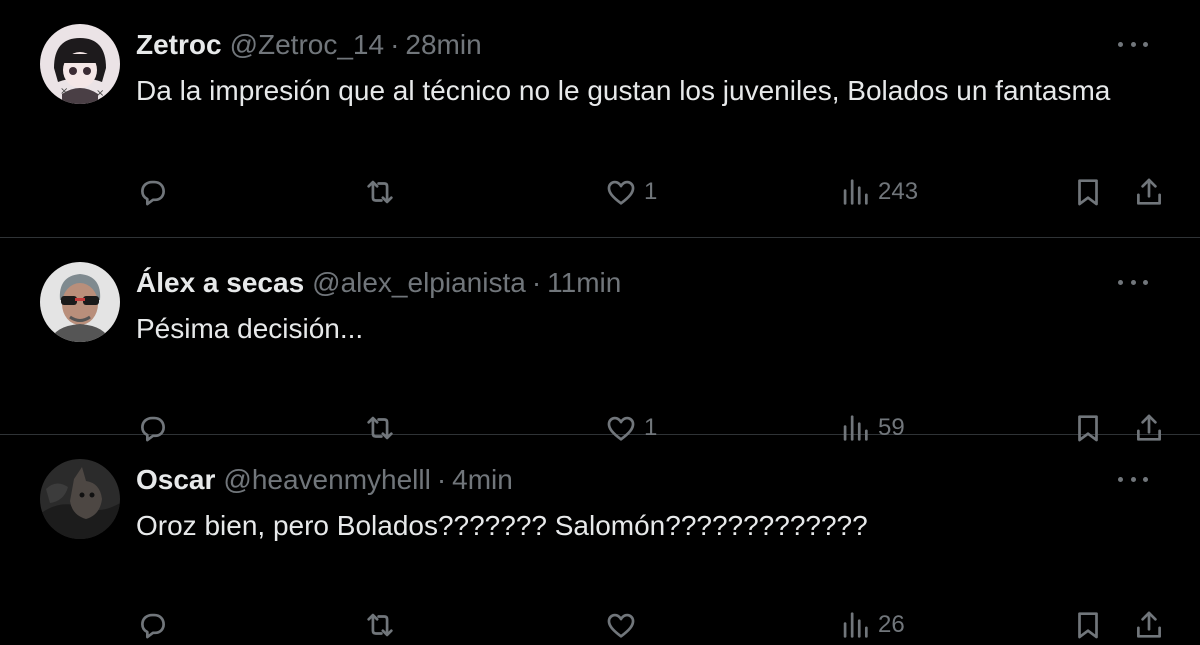 This screenshot has width=1200, height=645. What do you see at coordinates (600, 192) in the screenshot?
I see `action-bar: 1 243` at bounding box center [600, 192].